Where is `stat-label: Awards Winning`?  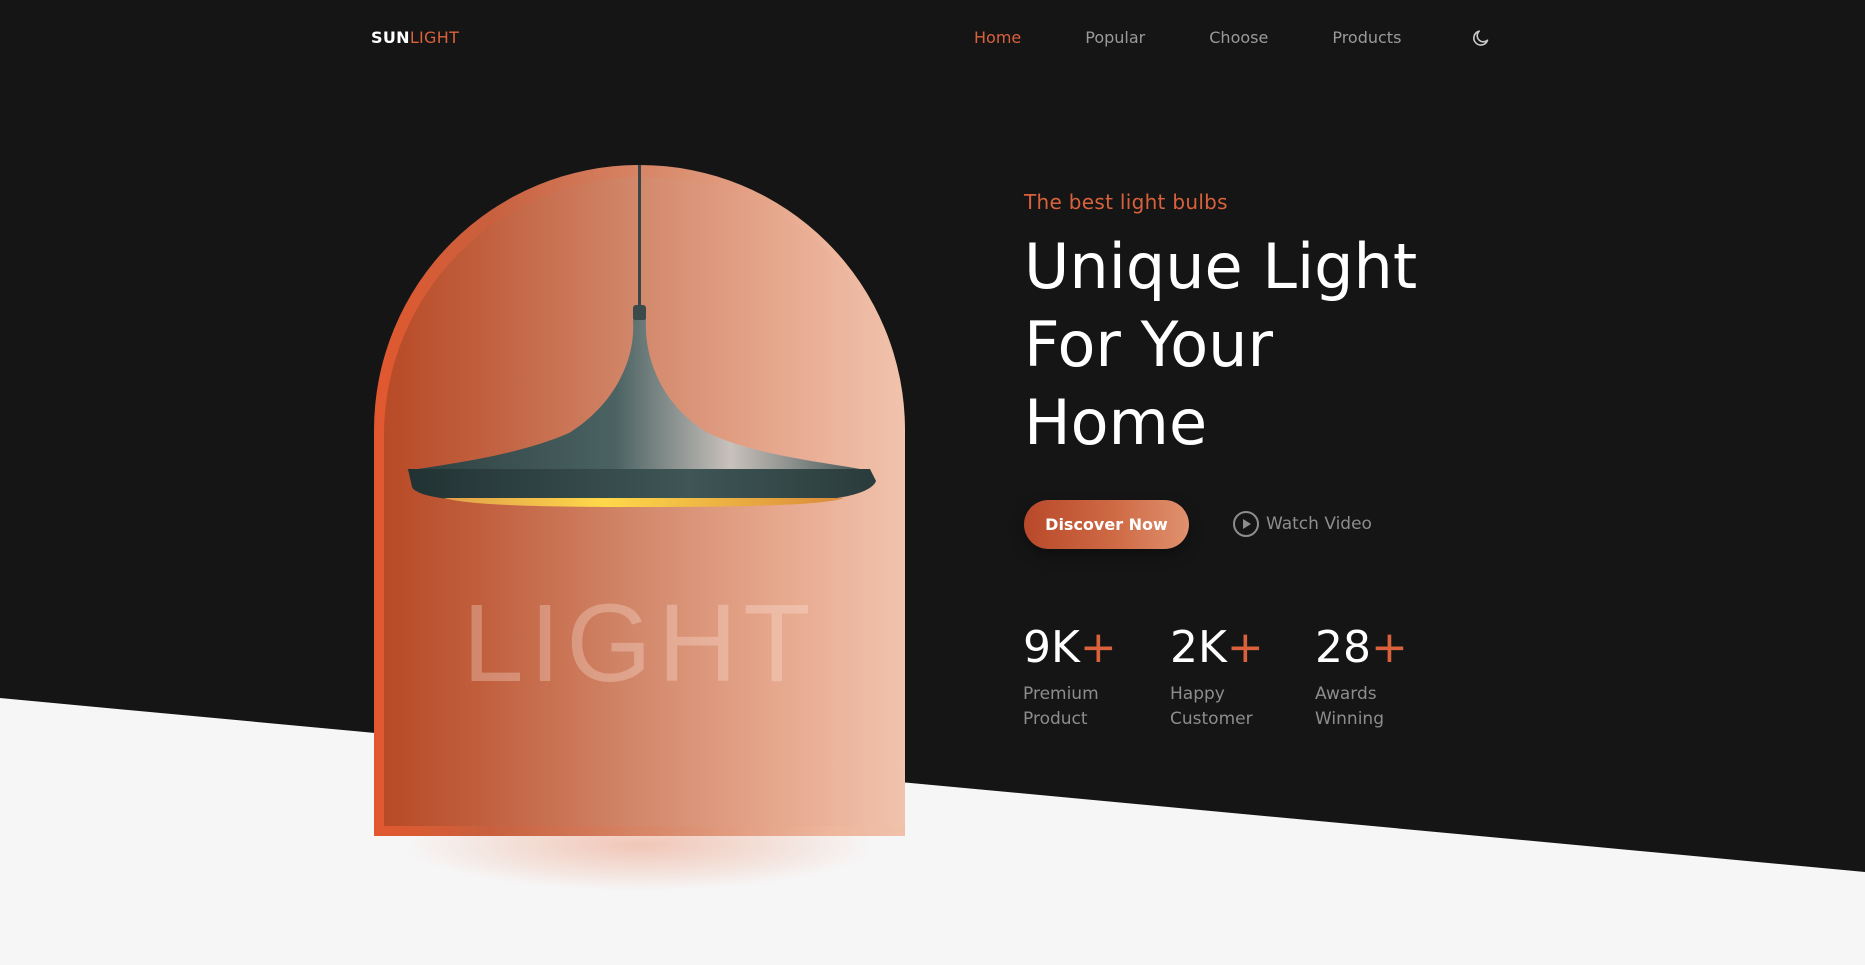
stat-label: Awards Winning is located at coordinates (1349, 706).